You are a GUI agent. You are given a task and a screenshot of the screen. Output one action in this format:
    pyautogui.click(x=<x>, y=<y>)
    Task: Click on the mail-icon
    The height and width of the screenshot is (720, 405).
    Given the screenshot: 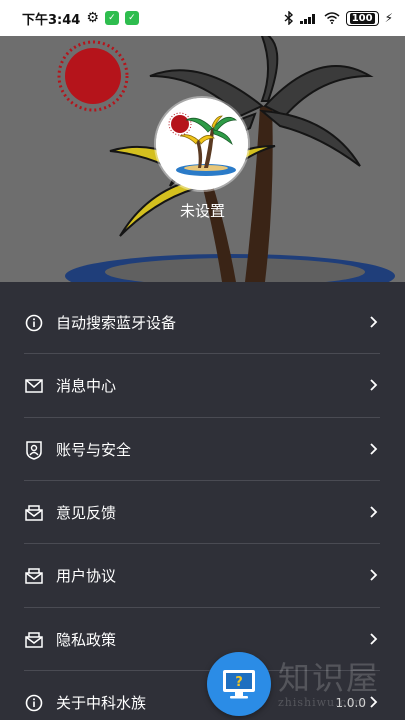 What is the action you would take?
    pyautogui.click(x=34, y=386)
    